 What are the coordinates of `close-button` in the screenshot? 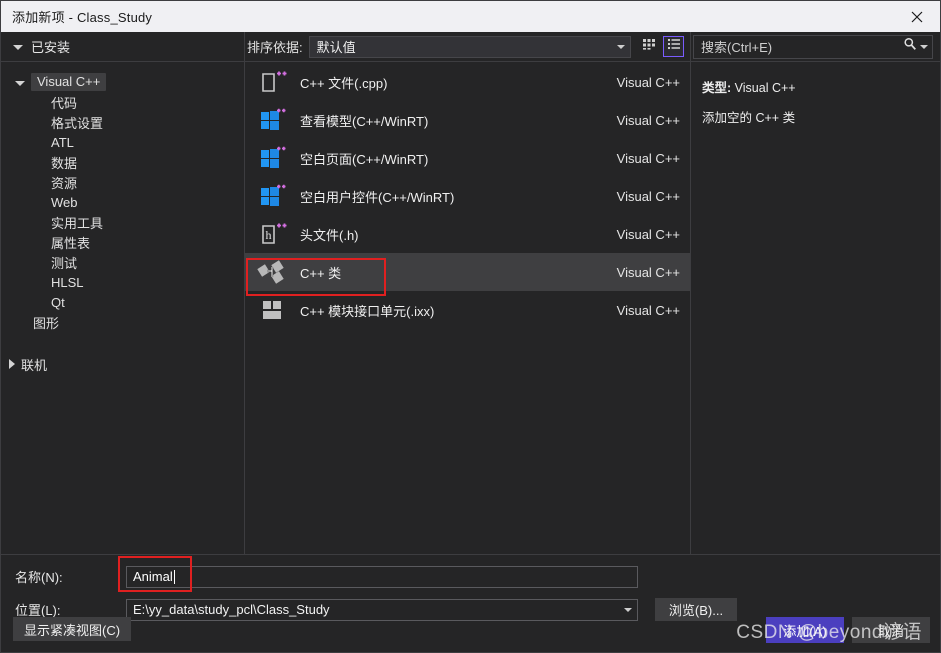 It's located at (917, 16).